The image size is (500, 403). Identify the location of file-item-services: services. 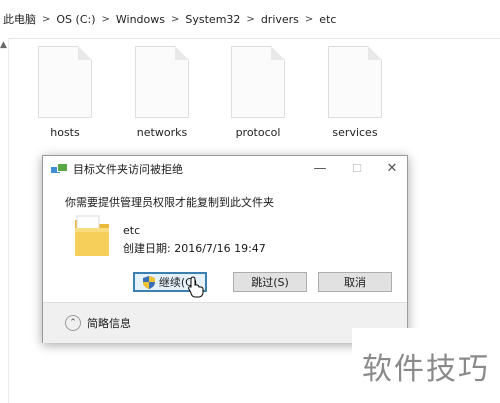
(355, 92).